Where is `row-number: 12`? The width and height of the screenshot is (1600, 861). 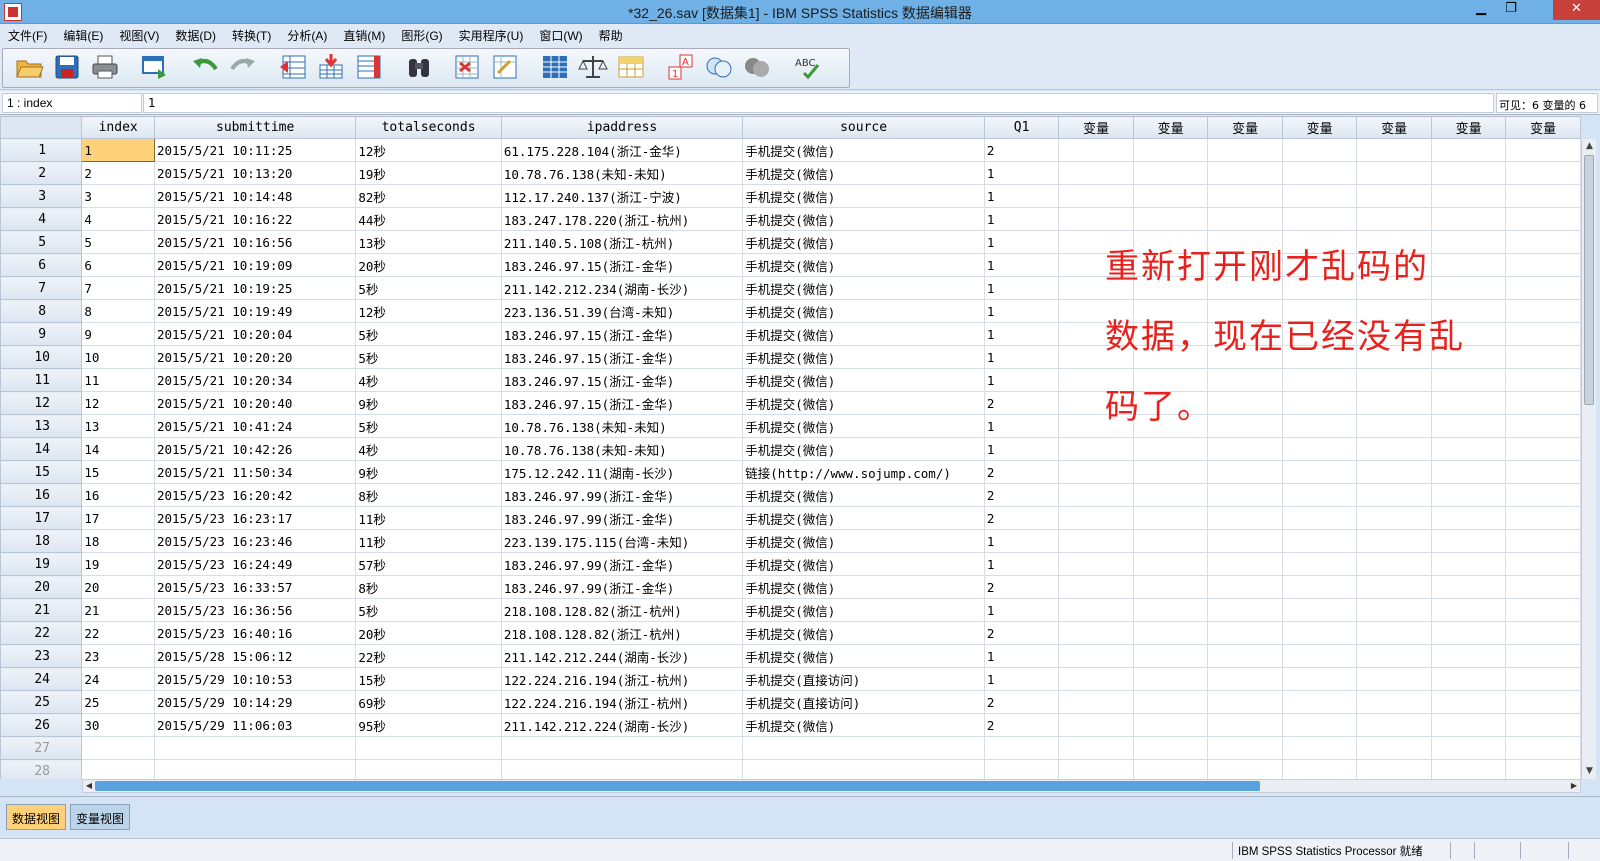 row-number: 12 is located at coordinates (41, 403).